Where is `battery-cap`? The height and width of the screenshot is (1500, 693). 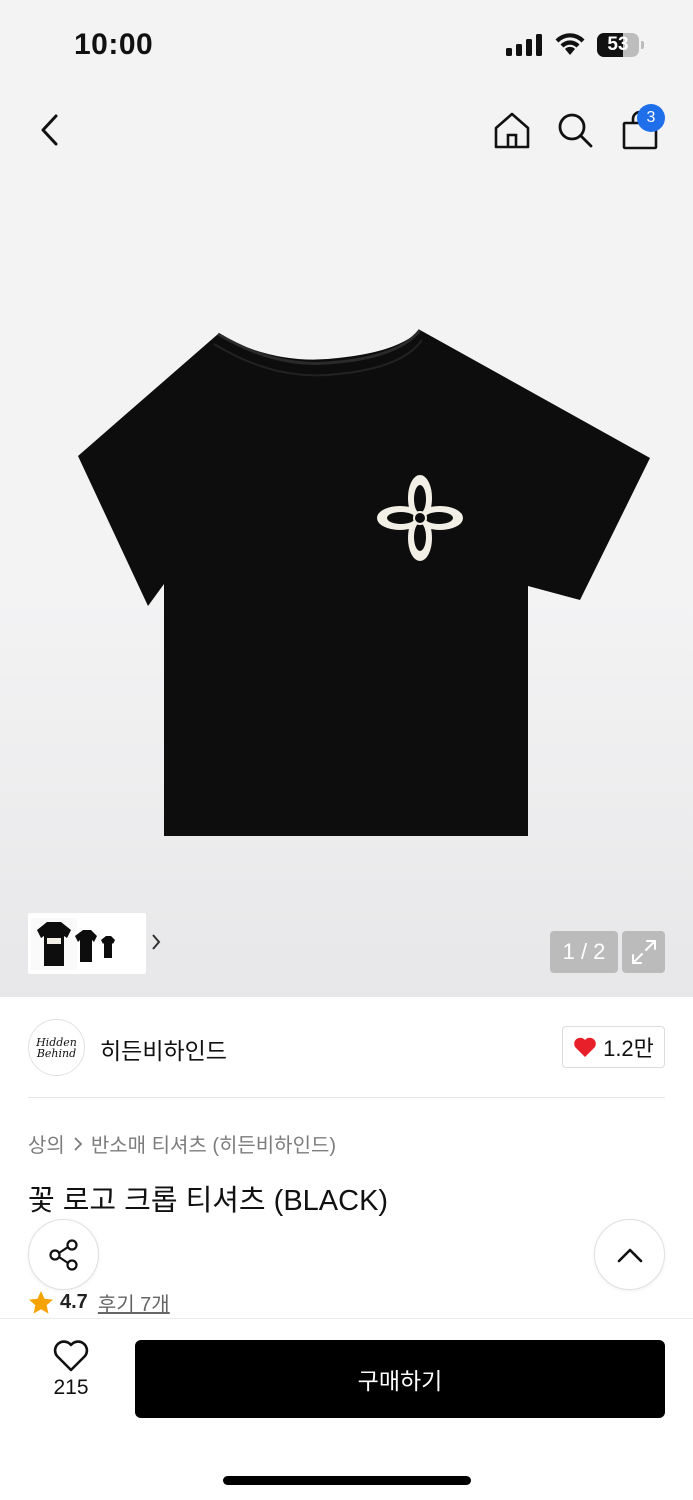
battery-cap is located at coordinates (642, 45).